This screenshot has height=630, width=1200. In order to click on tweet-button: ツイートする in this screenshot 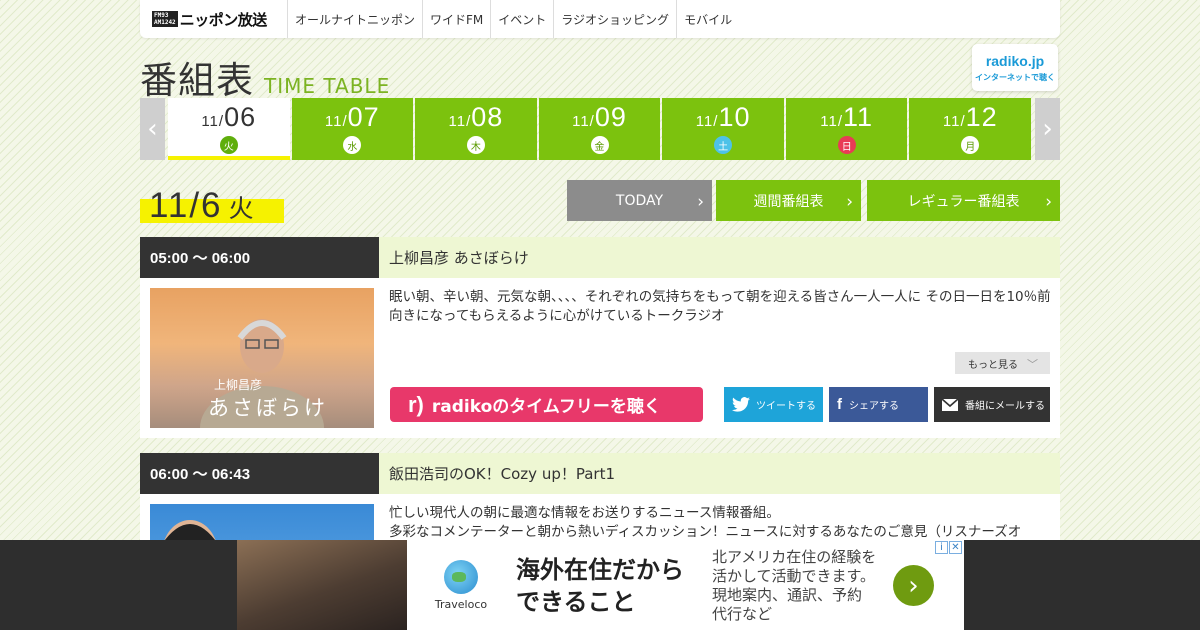, I will do `click(773, 404)`.